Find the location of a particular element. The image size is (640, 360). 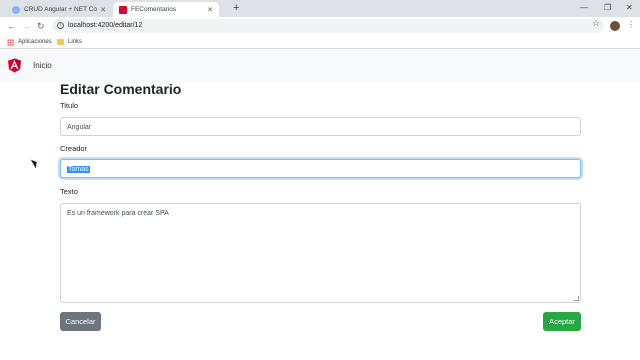

creador-value: Tomas is located at coordinates (78, 169).